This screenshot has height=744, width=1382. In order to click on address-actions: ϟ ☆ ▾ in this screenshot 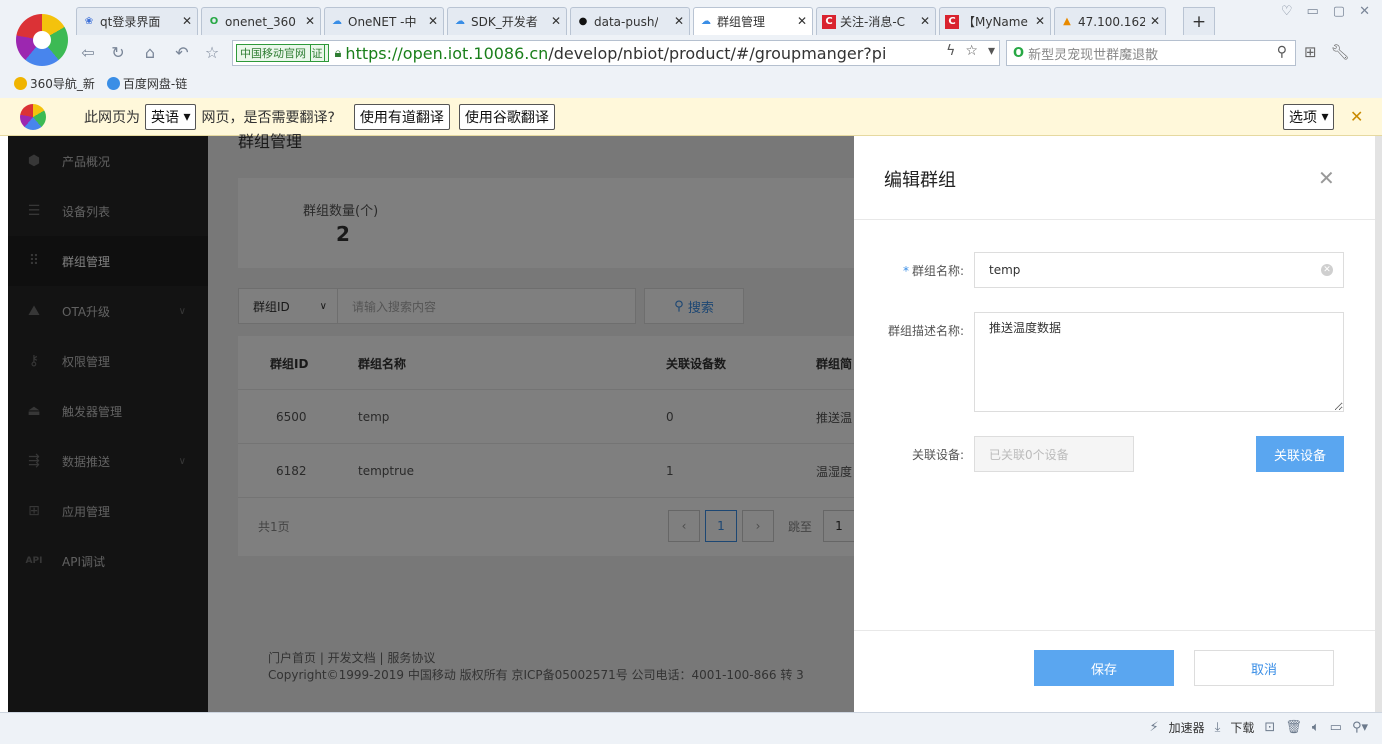, I will do `click(970, 51)`.